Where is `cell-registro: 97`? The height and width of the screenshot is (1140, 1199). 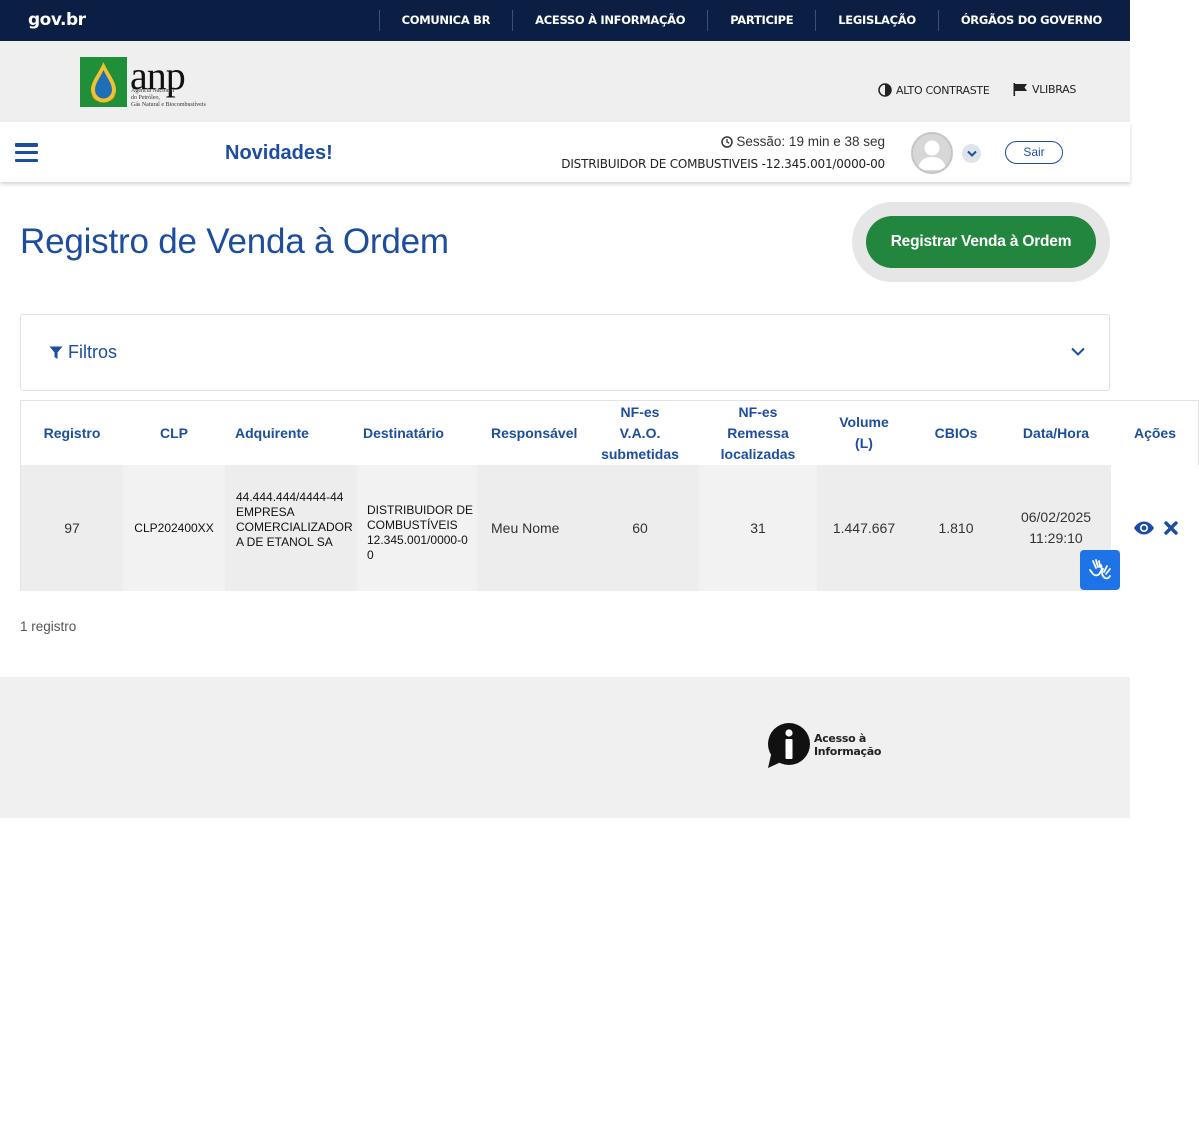 cell-registro: 97 is located at coordinates (72, 528).